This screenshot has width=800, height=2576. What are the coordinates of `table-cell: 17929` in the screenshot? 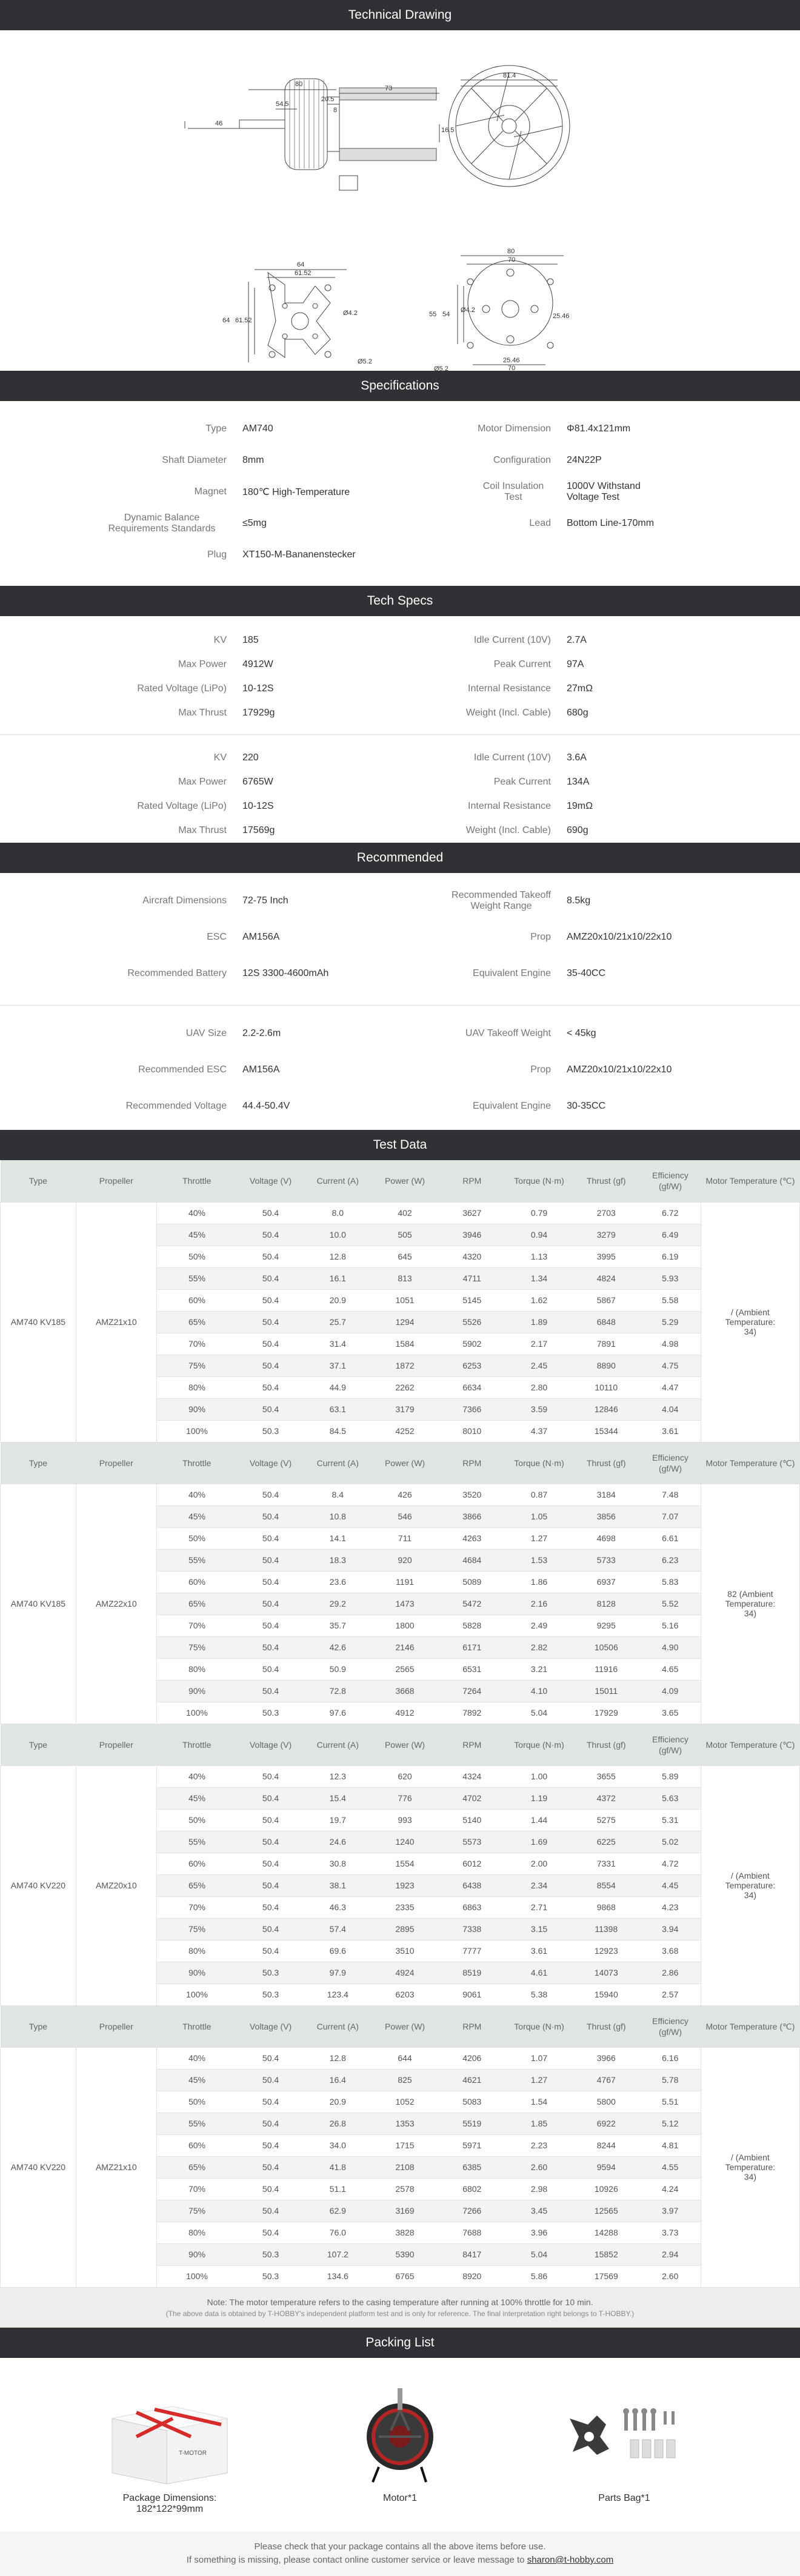 It's located at (606, 1713).